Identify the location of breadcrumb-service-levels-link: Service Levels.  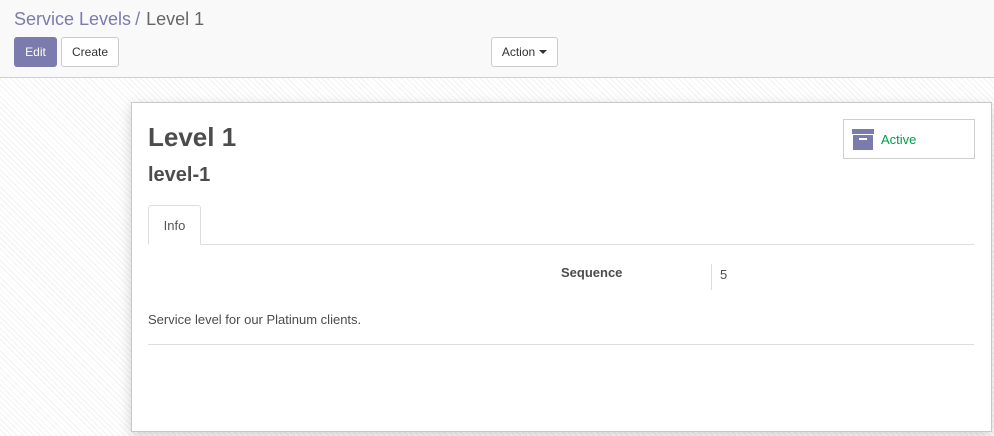
(72, 19).